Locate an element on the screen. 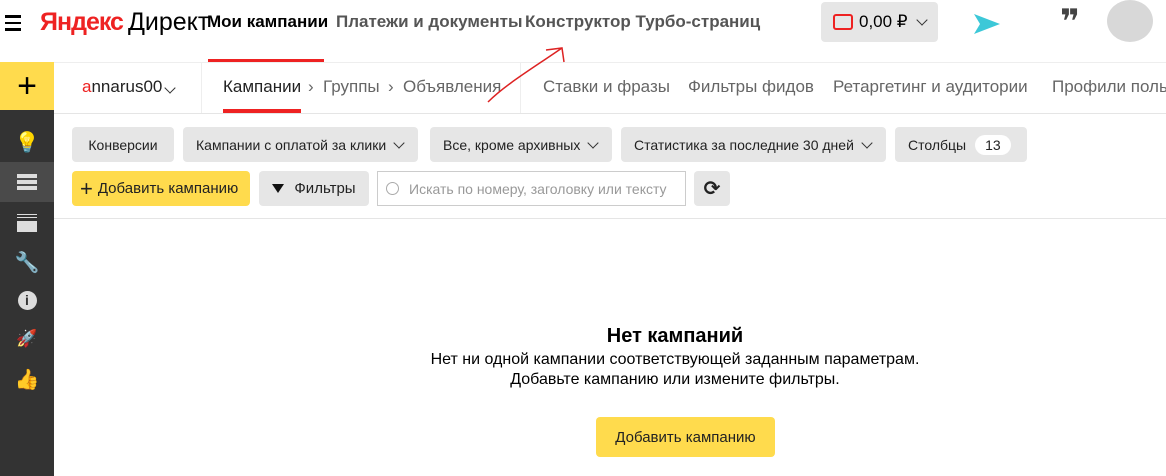 The image size is (1166, 476). search-input: Искать по номеру, заголовку или тексту is located at coordinates (531, 188).